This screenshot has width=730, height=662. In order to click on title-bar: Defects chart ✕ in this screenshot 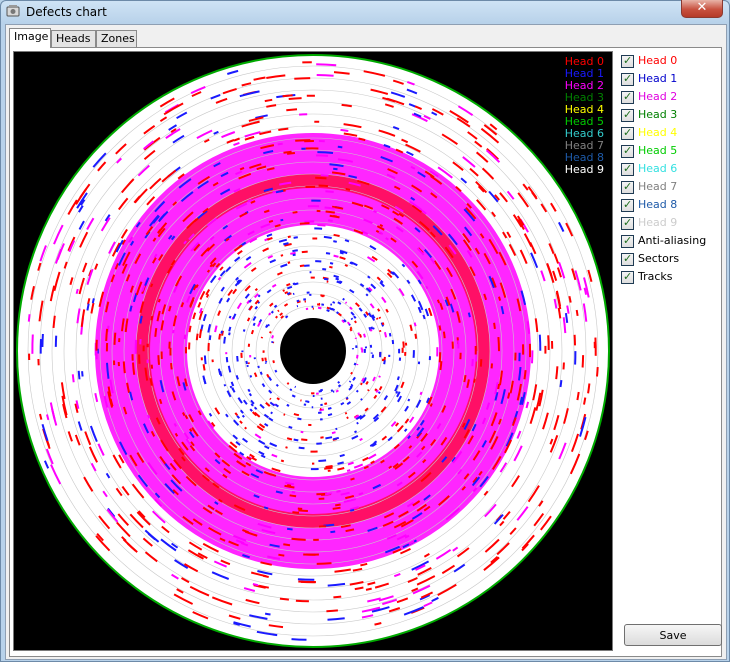, I will do `click(365, 11)`.